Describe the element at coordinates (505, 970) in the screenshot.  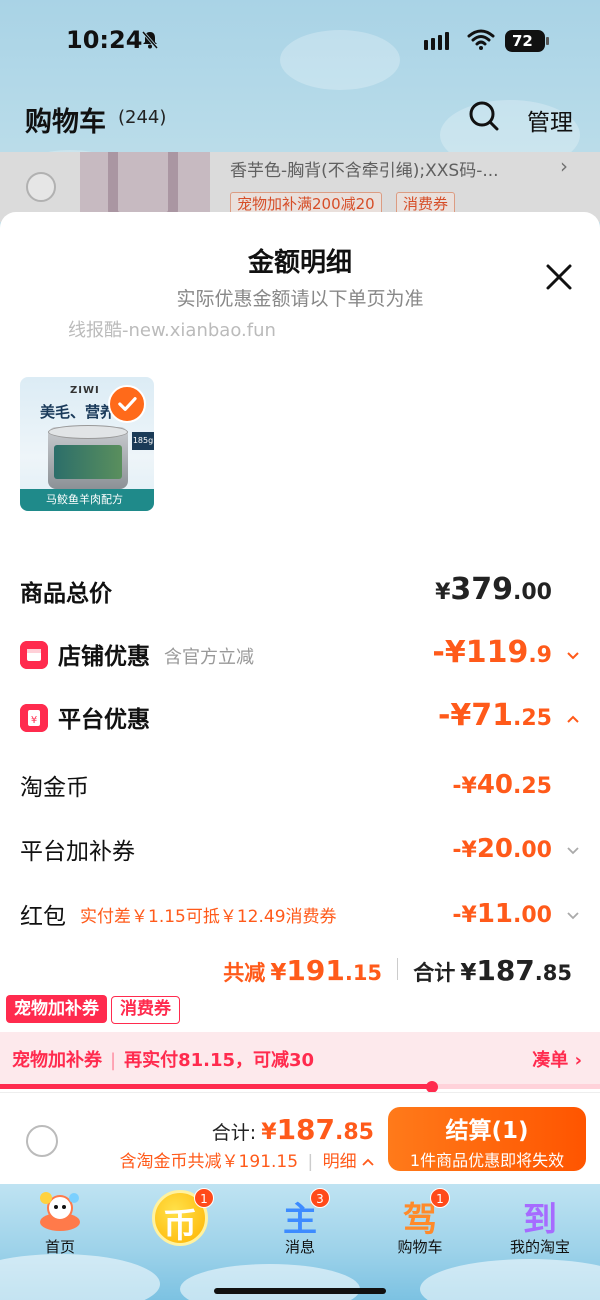
I see `total-integer: 187` at that location.